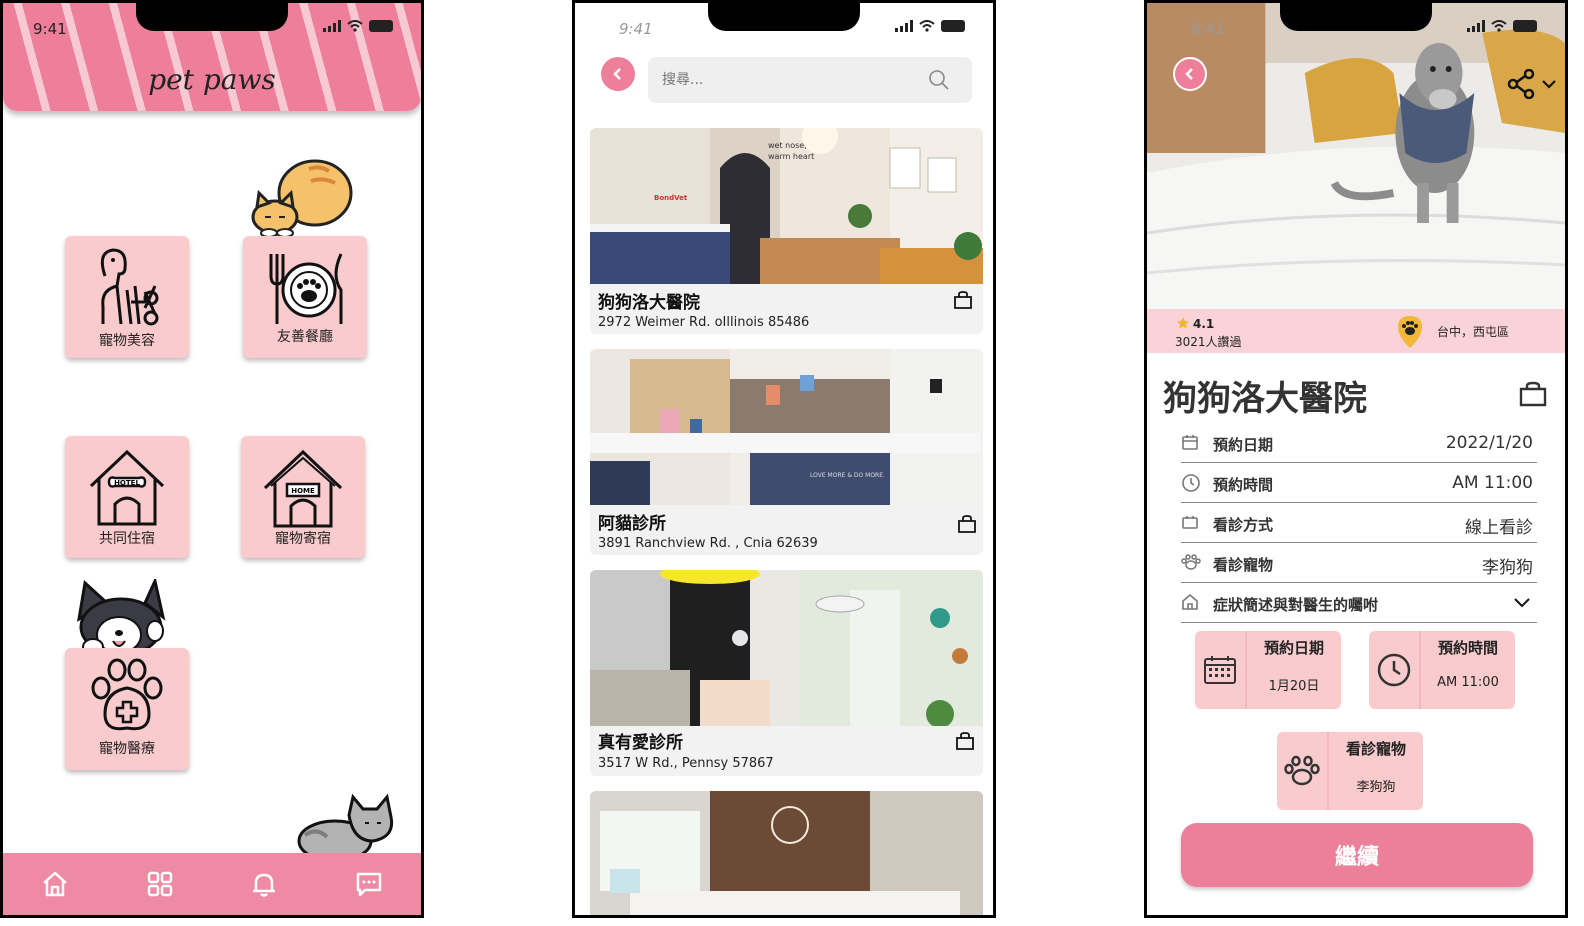 The height and width of the screenshot is (926, 1584). I want to click on clinic-card: 真有愛診所 3517 W Rd., Pennsy 57867, so click(786, 673).